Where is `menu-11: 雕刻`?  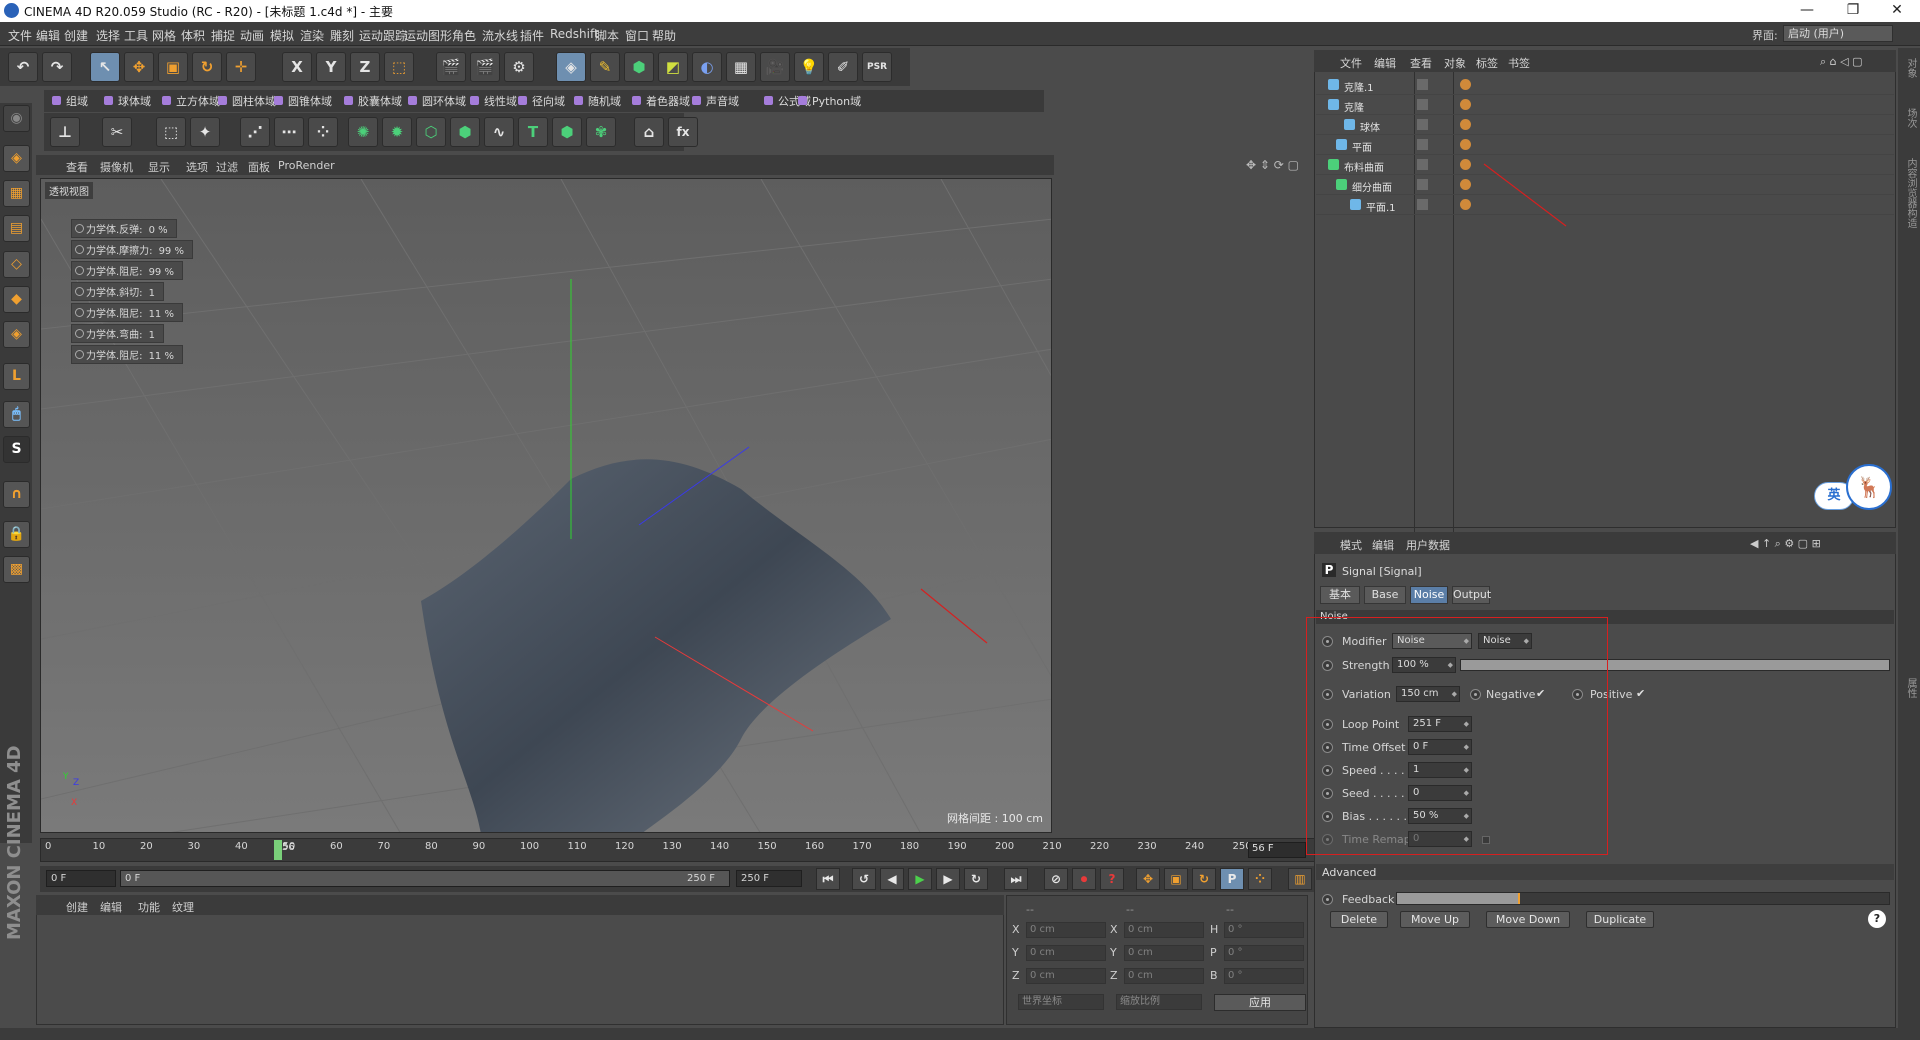
menu-11: 雕刻 is located at coordinates (342, 35).